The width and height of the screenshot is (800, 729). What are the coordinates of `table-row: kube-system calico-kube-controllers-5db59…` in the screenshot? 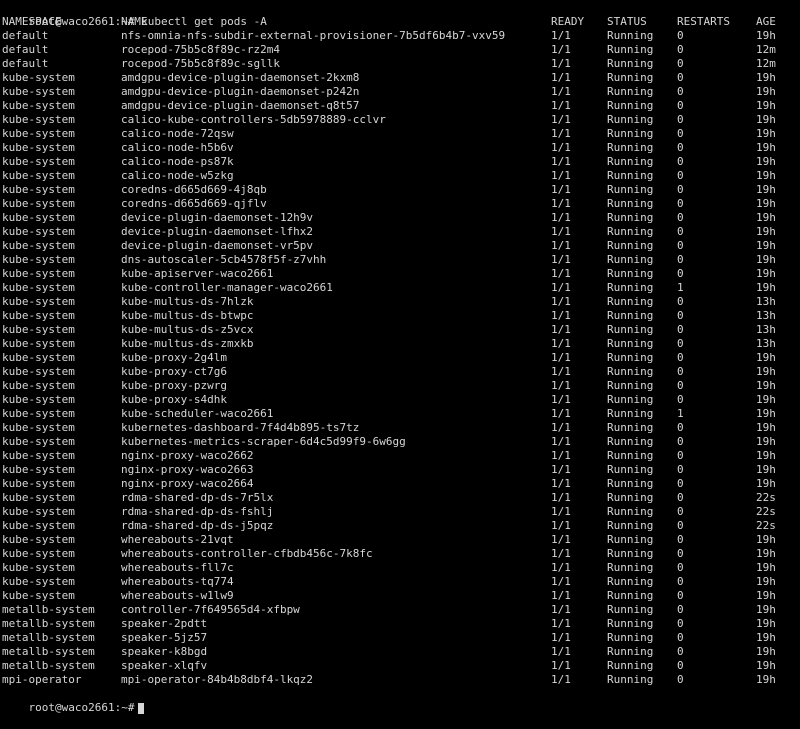 It's located at (400, 120).